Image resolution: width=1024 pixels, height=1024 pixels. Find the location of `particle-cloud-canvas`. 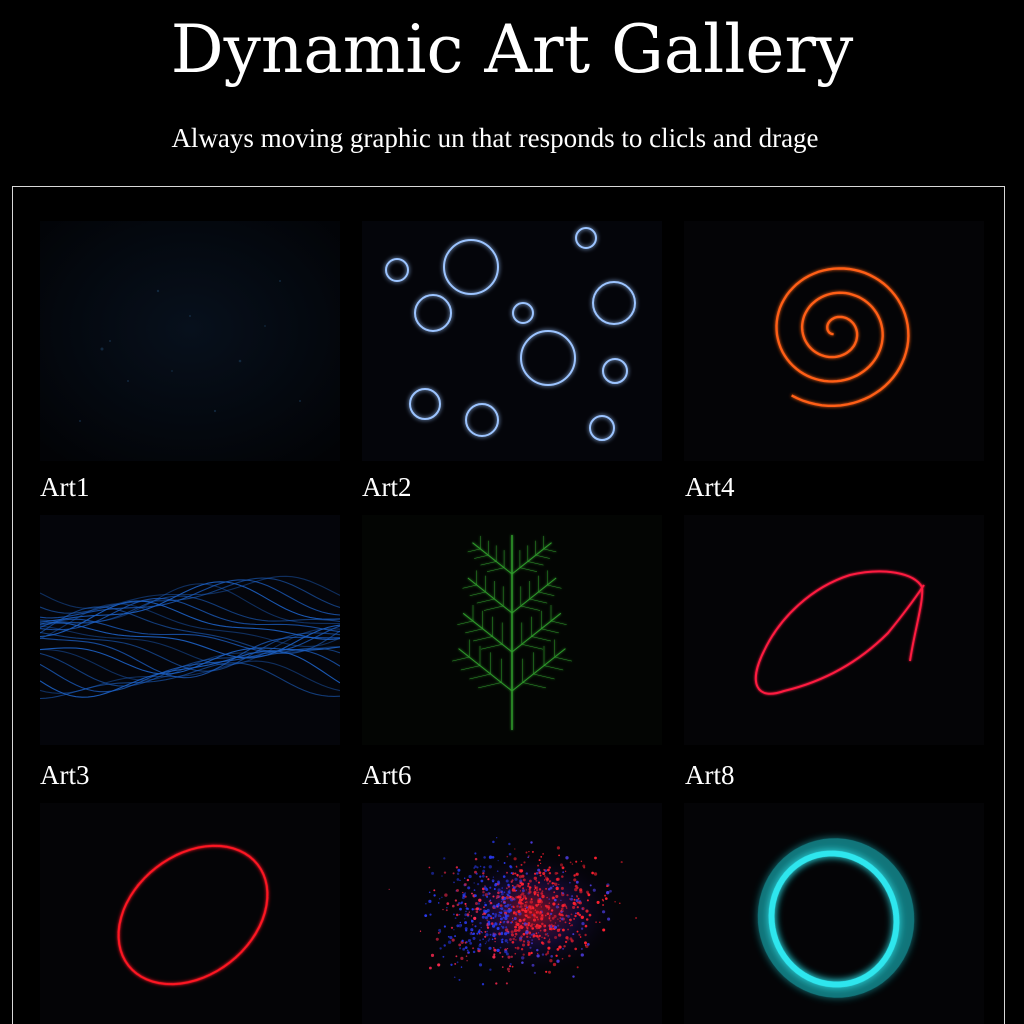

particle-cloud-canvas is located at coordinates (512, 913).